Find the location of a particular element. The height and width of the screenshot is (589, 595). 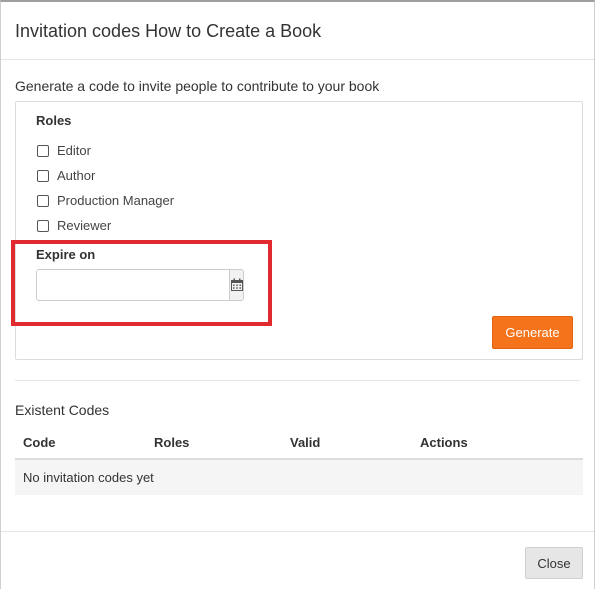

roles-label: Roles is located at coordinates (54, 120).